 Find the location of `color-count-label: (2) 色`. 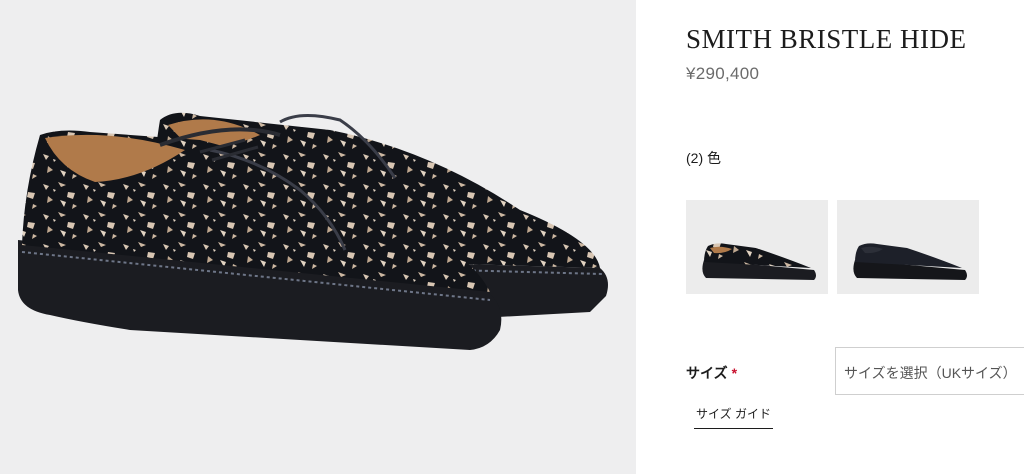

color-count-label: (2) 色 is located at coordinates (703, 158).